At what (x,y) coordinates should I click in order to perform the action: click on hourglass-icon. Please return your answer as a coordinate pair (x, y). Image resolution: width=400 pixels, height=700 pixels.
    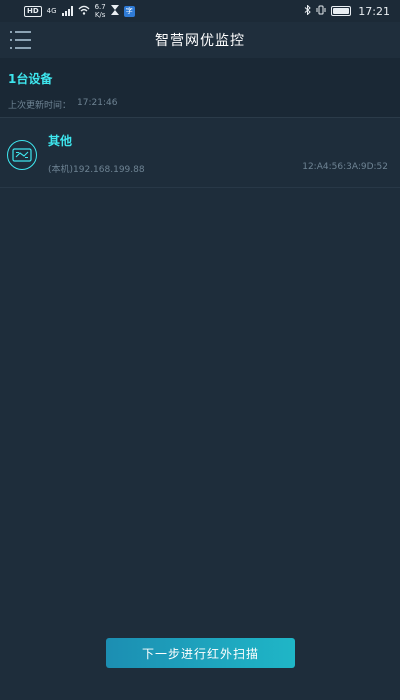
    Looking at the image, I should click on (114, 11).